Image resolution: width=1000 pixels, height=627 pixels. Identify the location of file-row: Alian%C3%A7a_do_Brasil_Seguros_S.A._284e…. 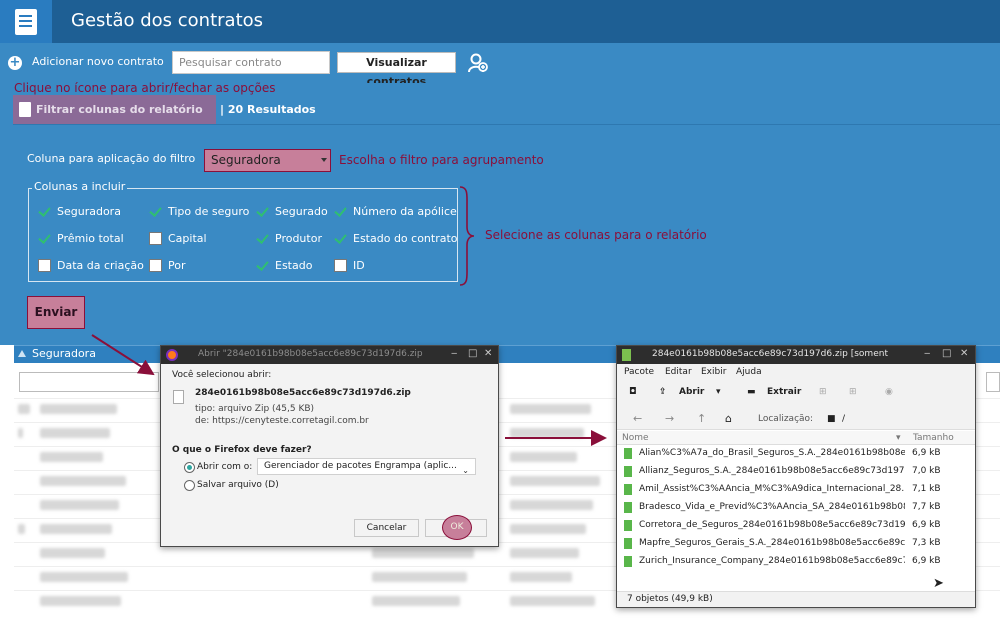
(796, 454).